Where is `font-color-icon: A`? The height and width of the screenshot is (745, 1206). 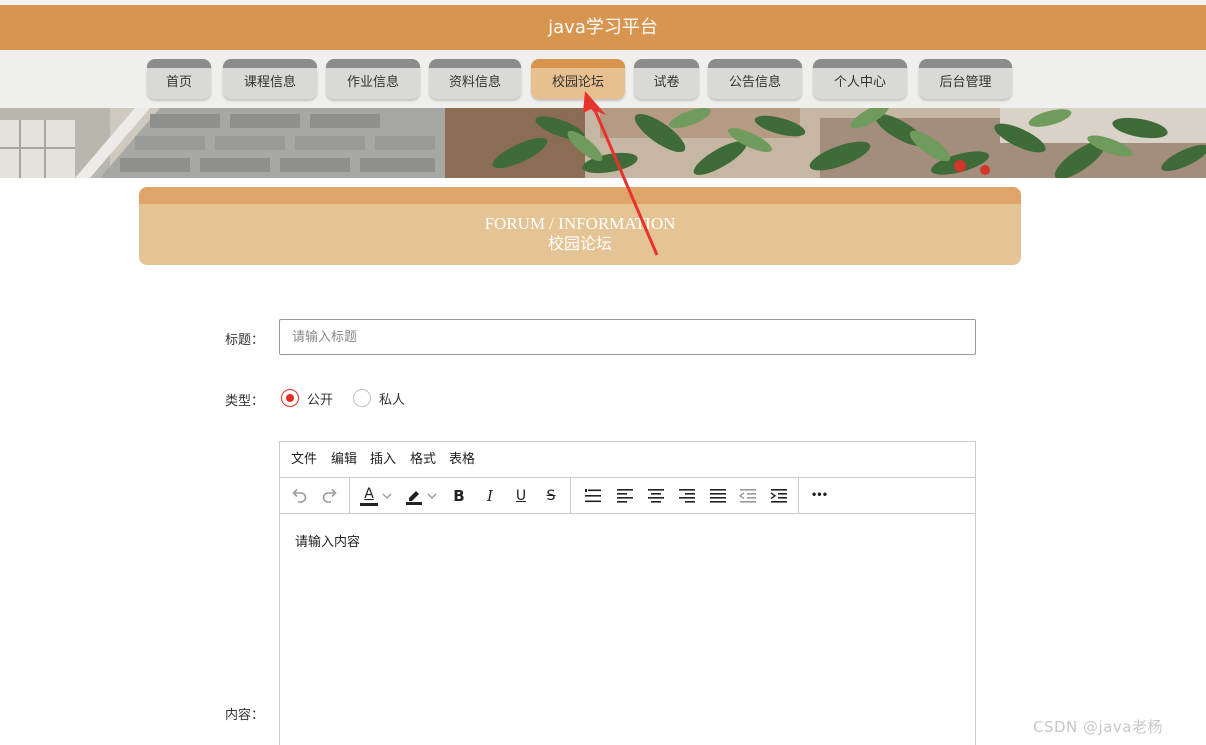
font-color-icon: A is located at coordinates (369, 496).